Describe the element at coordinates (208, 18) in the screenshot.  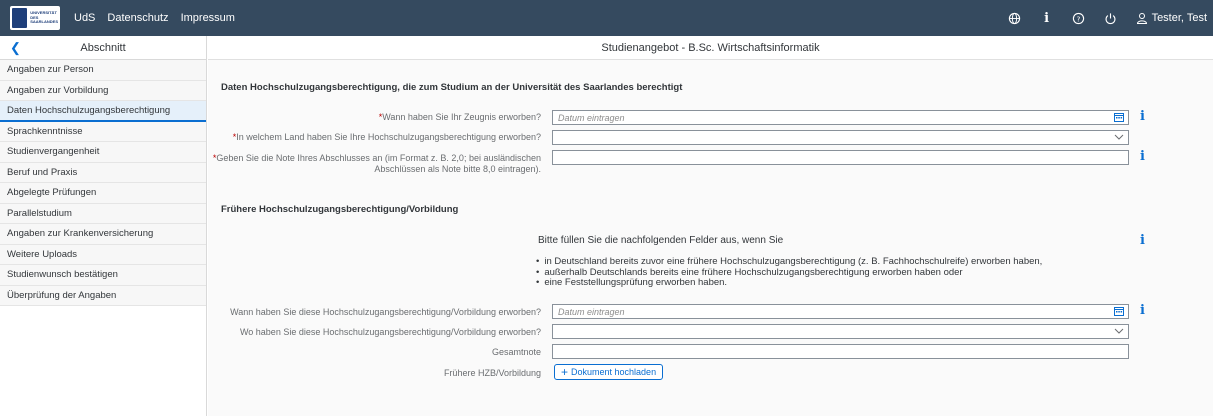
I see `link-impressum: Impressum` at that location.